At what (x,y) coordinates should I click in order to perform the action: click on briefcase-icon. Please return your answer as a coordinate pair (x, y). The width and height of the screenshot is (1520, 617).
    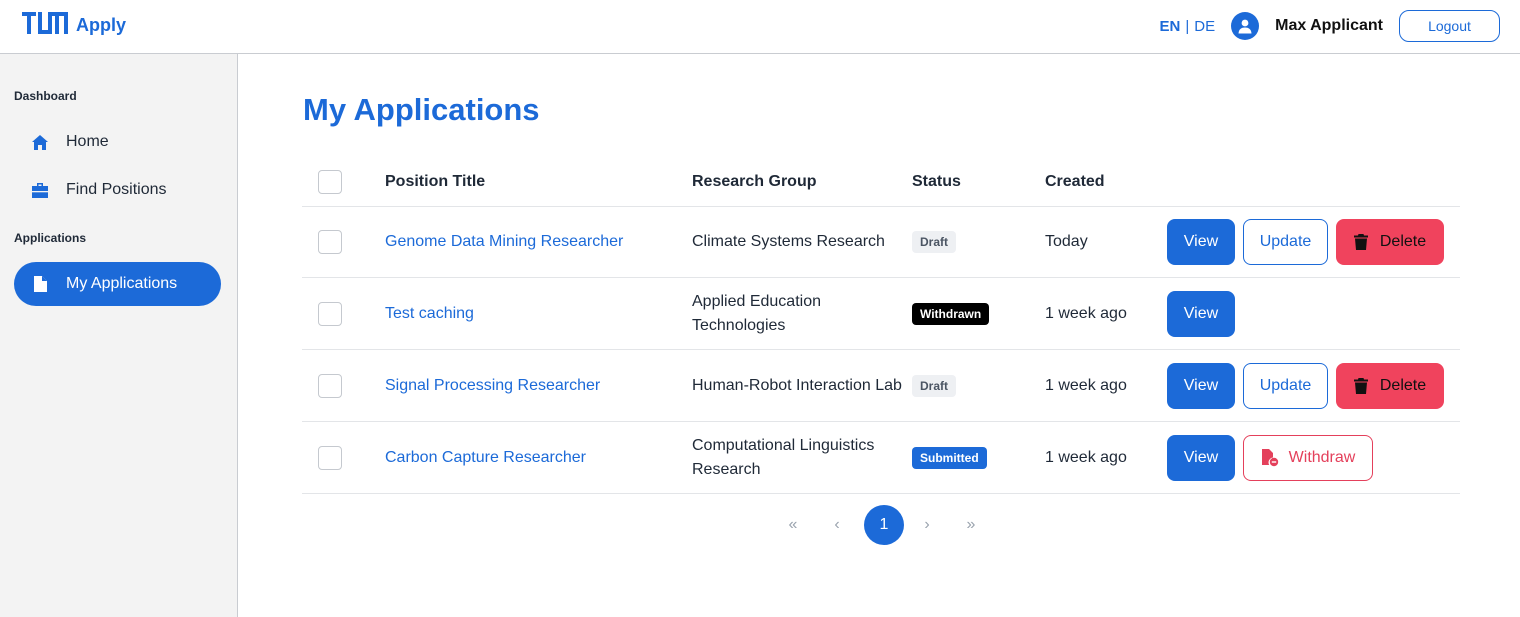
    Looking at the image, I should click on (40, 190).